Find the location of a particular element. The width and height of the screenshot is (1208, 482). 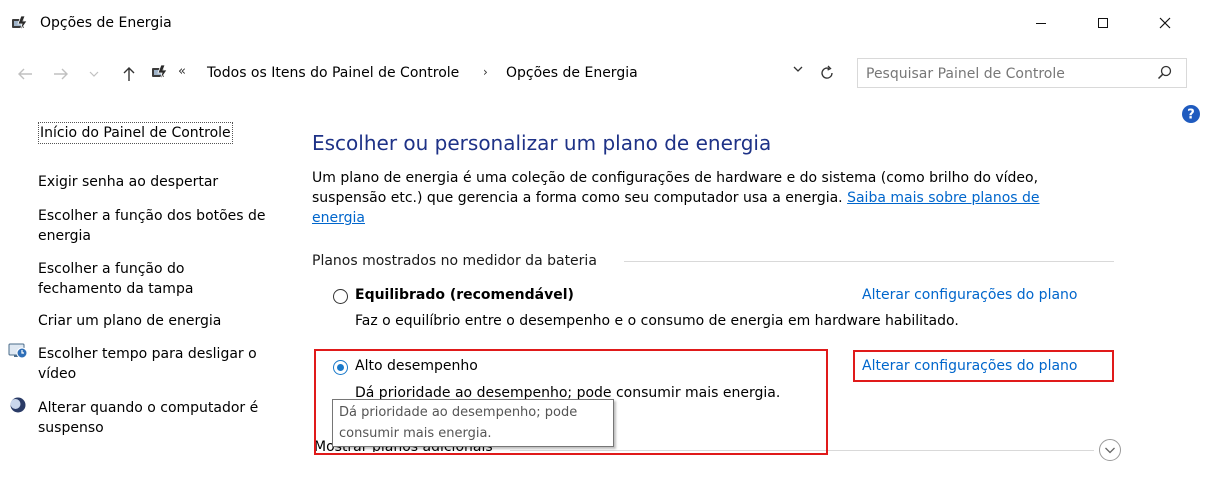

search-input is located at coordinates (1006, 74).